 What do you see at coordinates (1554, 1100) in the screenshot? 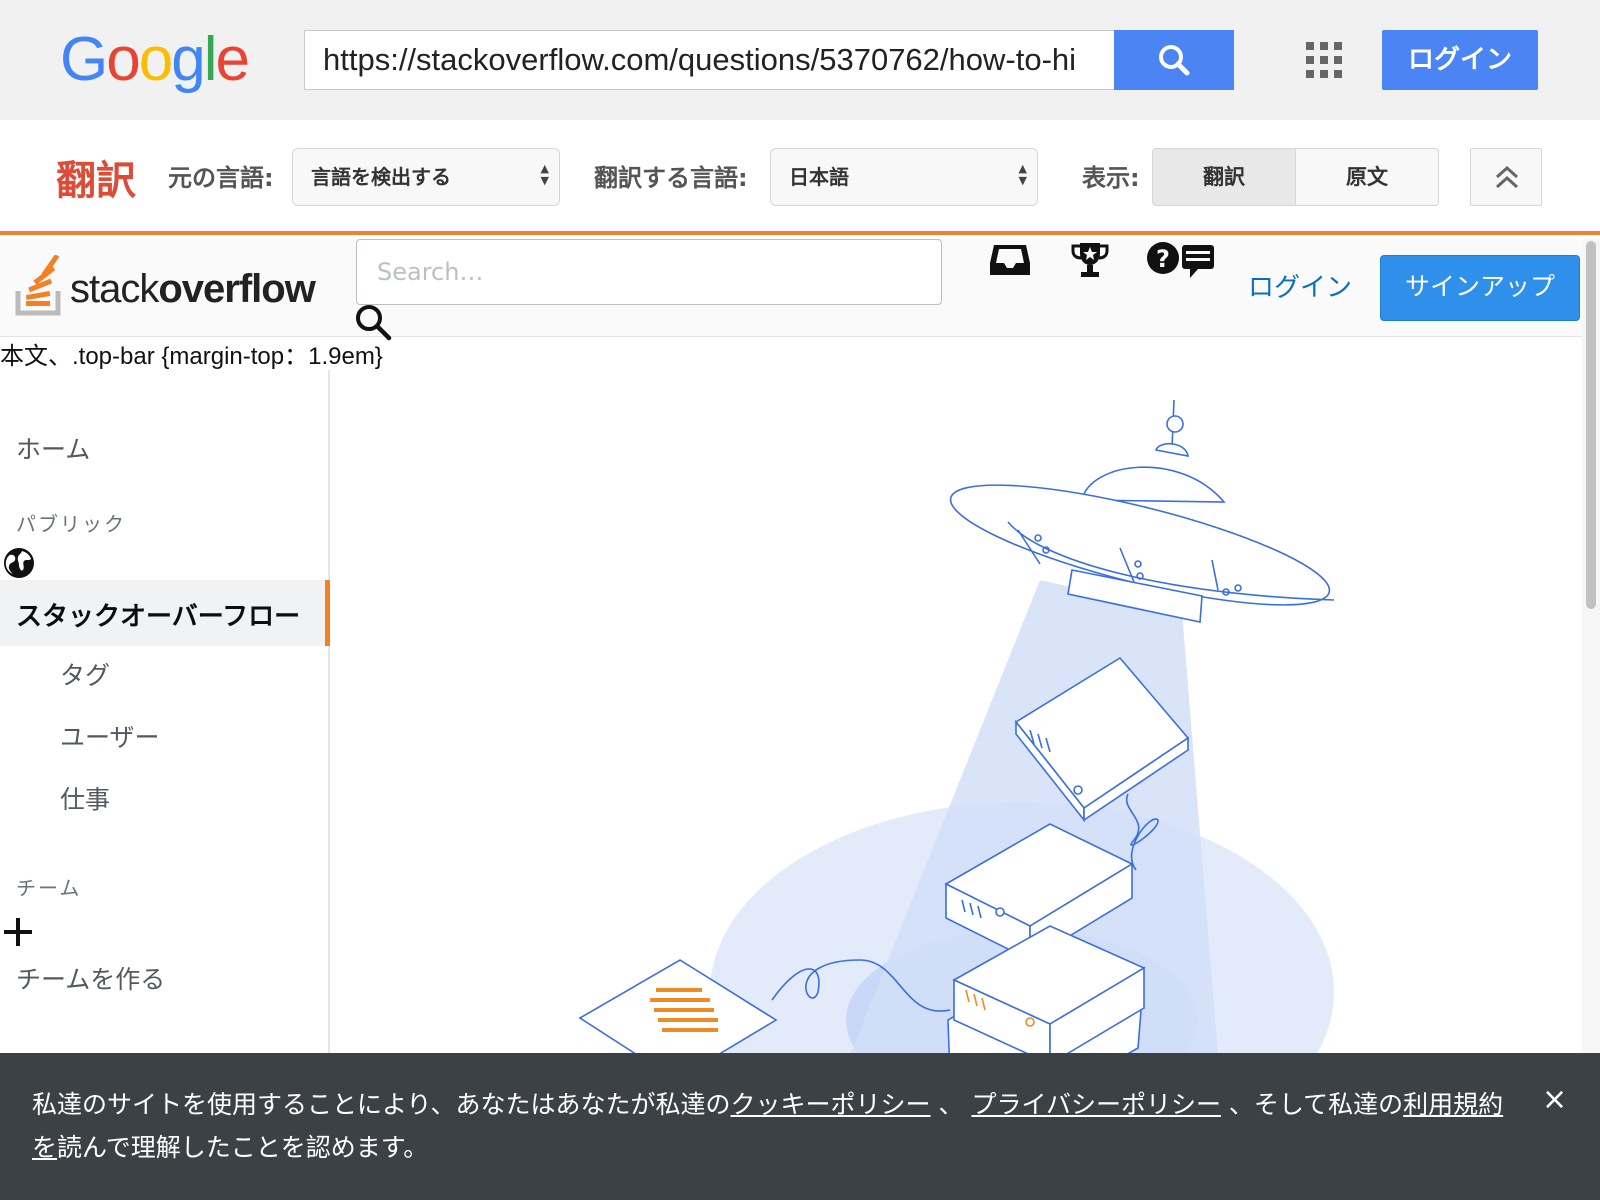
I see `close-icon: ×` at bounding box center [1554, 1100].